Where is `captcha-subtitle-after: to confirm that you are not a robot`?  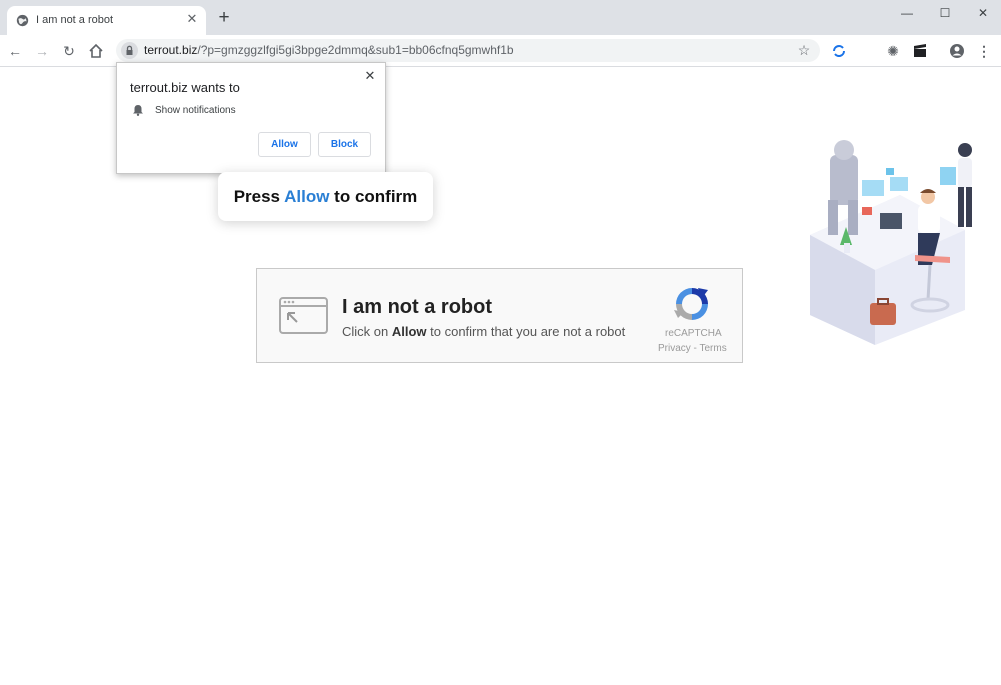 captcha-subtitle-after: to confirm that you are not a robot is located at coordinates (526, 331).